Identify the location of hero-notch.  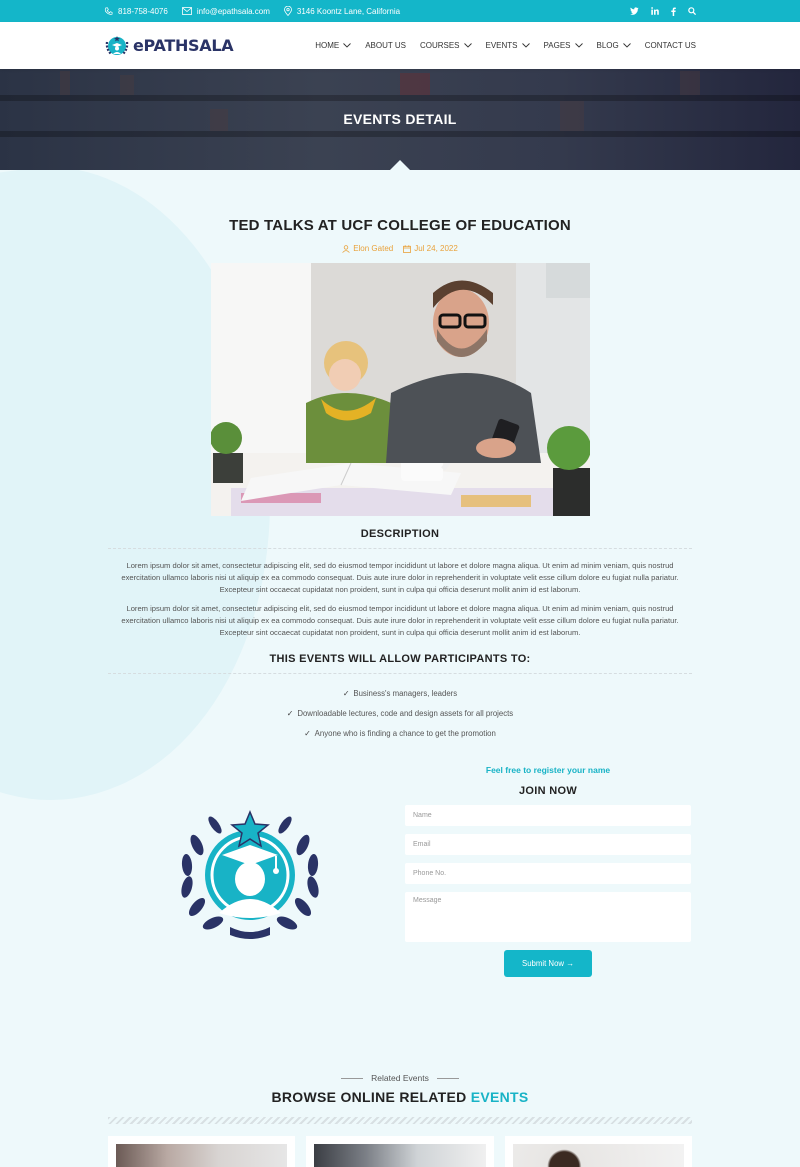
(400, 165).